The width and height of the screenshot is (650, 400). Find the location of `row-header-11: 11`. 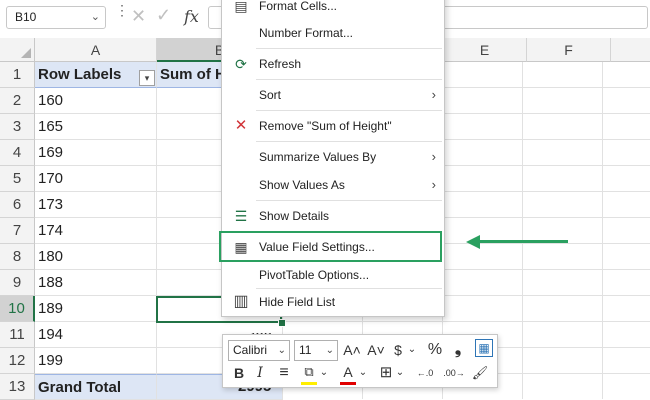

row-header-11: 11 is located at coordinates (17, 335).